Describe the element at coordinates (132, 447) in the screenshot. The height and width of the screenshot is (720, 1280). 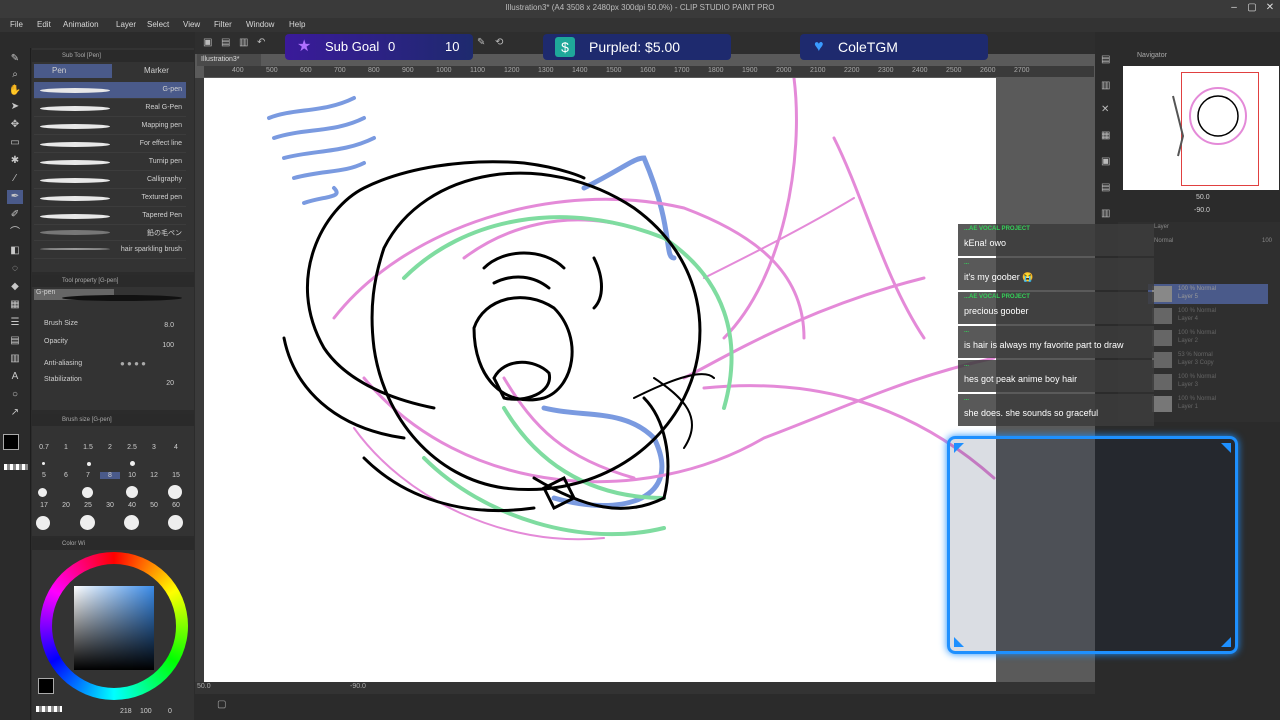
I see `size-option: 2.5` at that location.